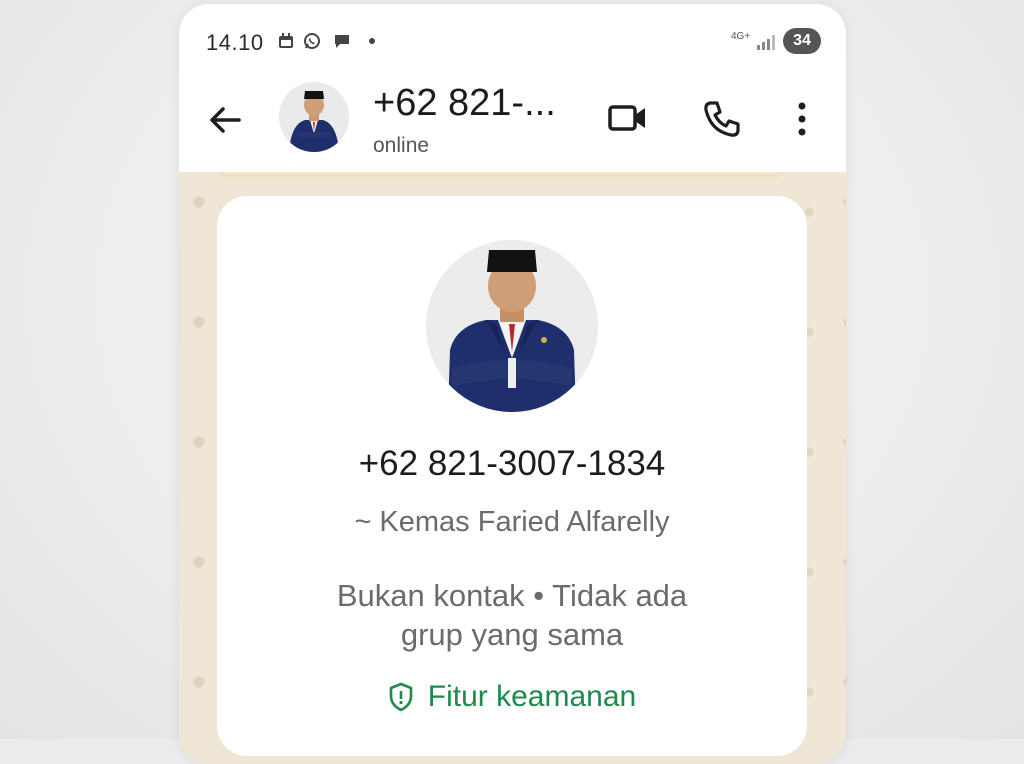 The image size is (1024, 764). What do you see at coordinates (766, 42) in the screenshot?
I see `signal-icon` at bounding box center [766, 42].